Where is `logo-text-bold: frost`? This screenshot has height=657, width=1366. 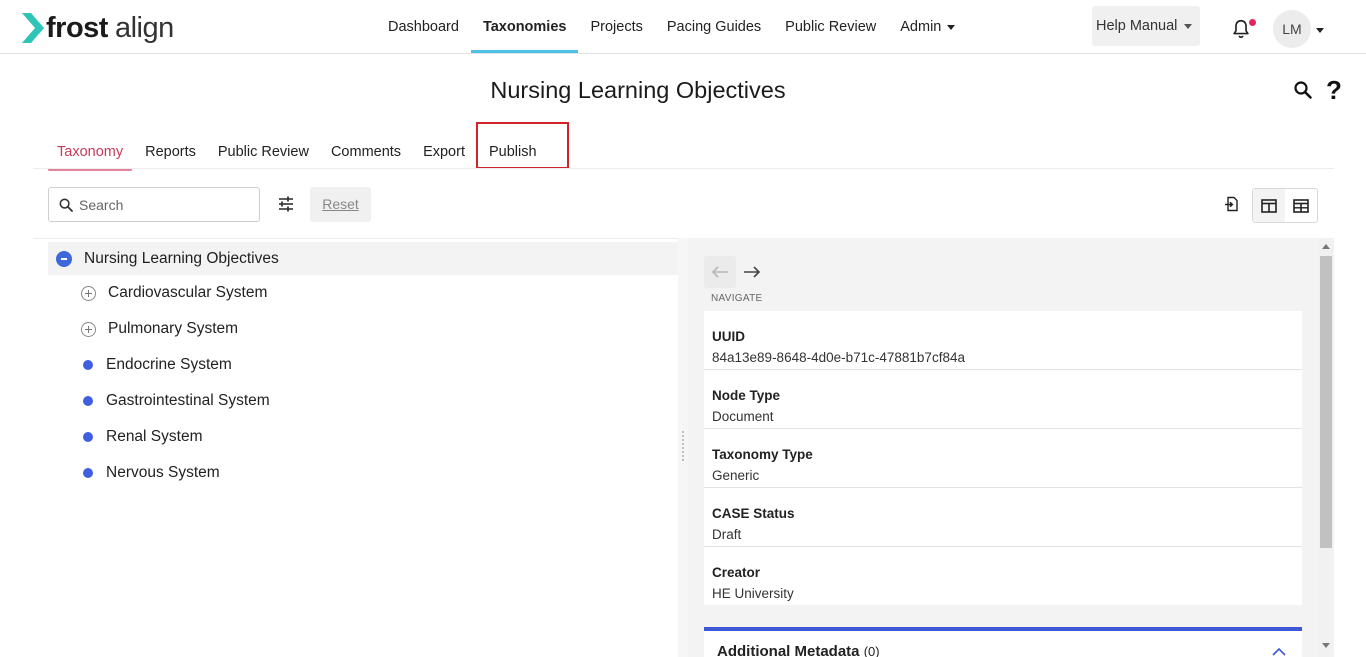
logo-text-bold: frost is located at coordinates (77, 28).